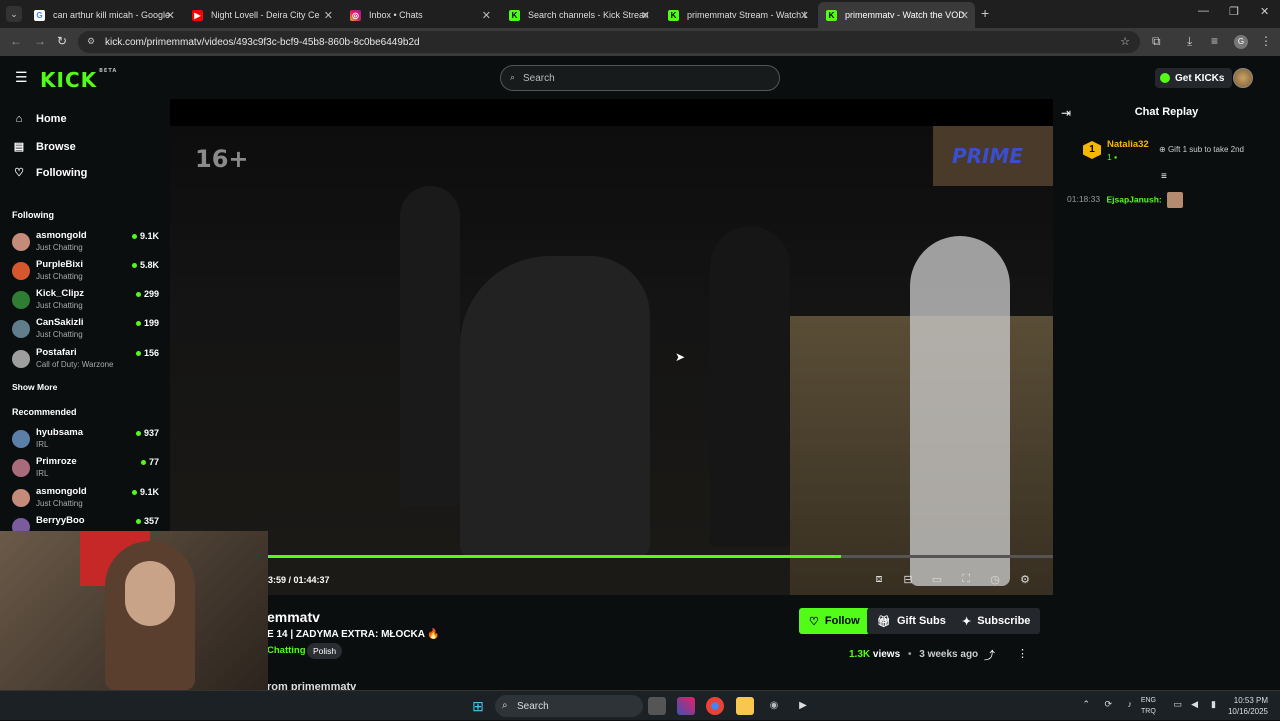 This screenshot has height=721, width=1280. I want to click on browser-tab: K primemmatv Stream - Watch L ✕, so click(737, 15).